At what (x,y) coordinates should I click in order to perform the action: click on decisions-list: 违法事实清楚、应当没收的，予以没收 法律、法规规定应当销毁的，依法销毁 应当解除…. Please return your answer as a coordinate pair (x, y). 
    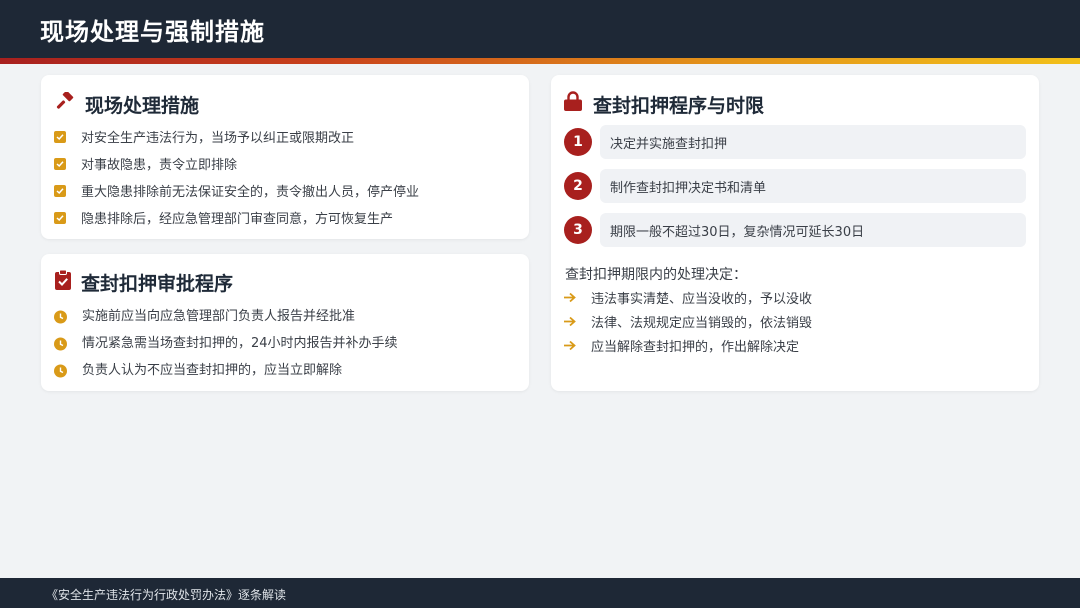
    Looking at the image, I should click on (687, 321).